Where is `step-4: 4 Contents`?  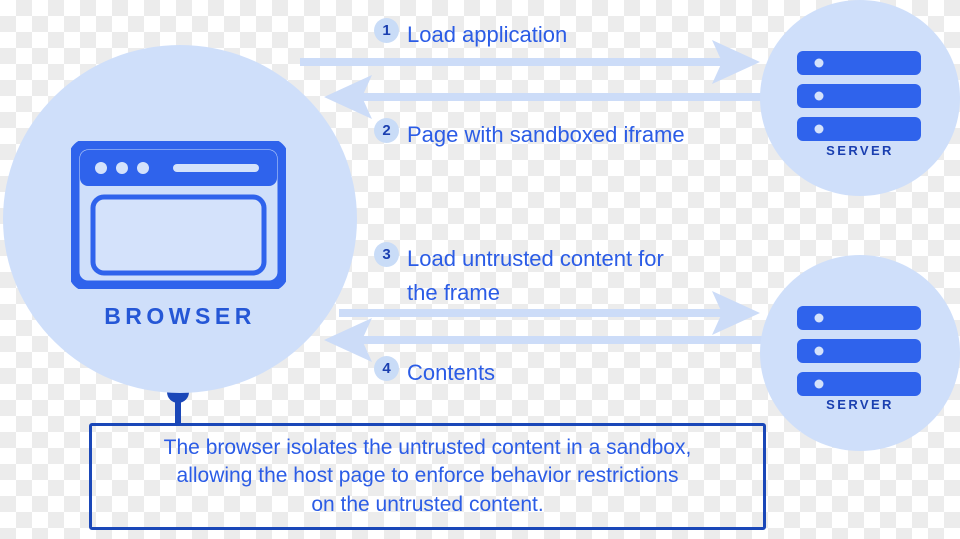 step-4: 4 Contents is located at coordinates (434, 373).